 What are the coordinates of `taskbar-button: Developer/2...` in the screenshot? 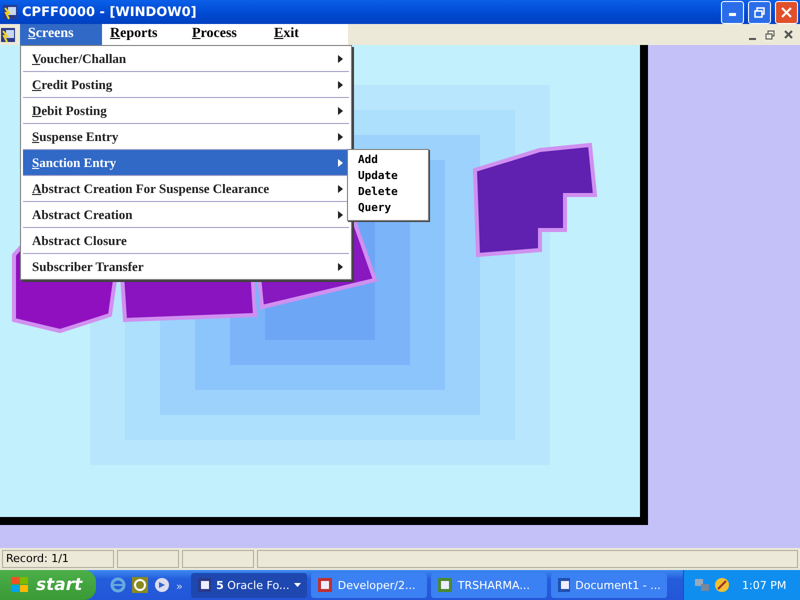 It's located at (368, 585).